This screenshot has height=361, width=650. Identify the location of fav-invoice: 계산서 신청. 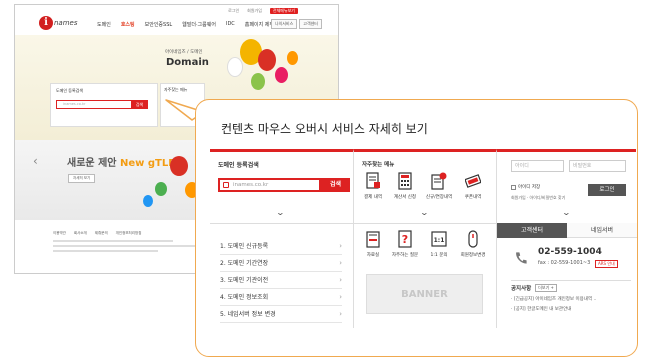
(405, 186).